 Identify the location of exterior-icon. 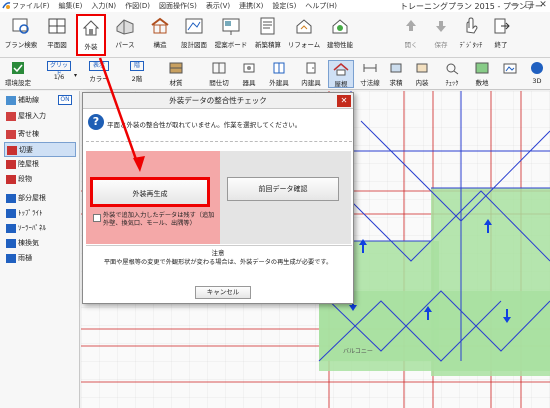
(91, 28).